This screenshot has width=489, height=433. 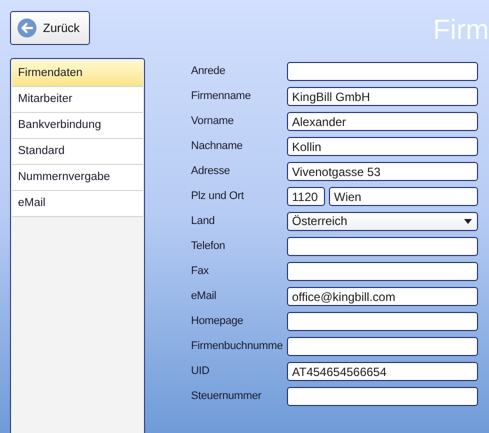 What do you see at coordinates (200, 272) in the screenshot?
I see `field-label: Fax` at bounding box center [200, 272].